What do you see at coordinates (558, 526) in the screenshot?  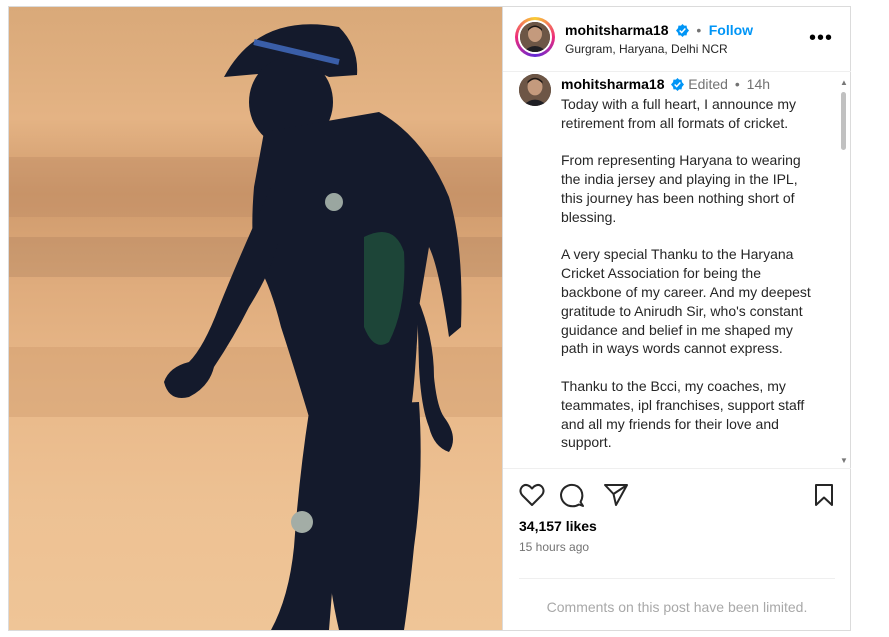 I see `likes-count: 34,157 likes` at bounding box center [558, 526].